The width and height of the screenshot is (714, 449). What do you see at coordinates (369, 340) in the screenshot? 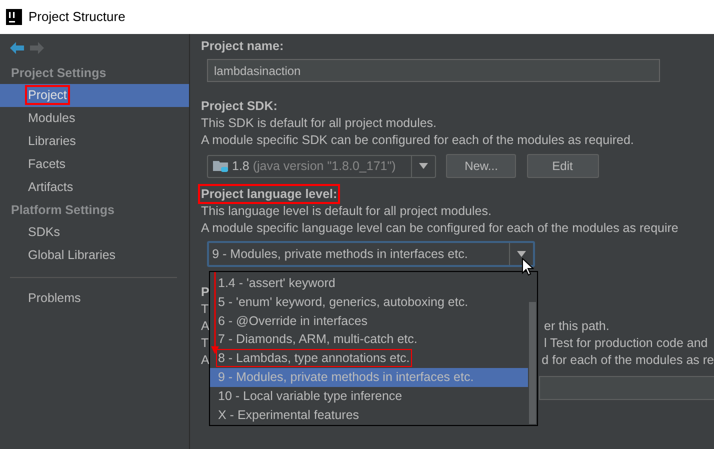
I see `dropdown-option: 7 - Diamonds, ARM, multi-catch etc.` at bounding box center [369, 340].